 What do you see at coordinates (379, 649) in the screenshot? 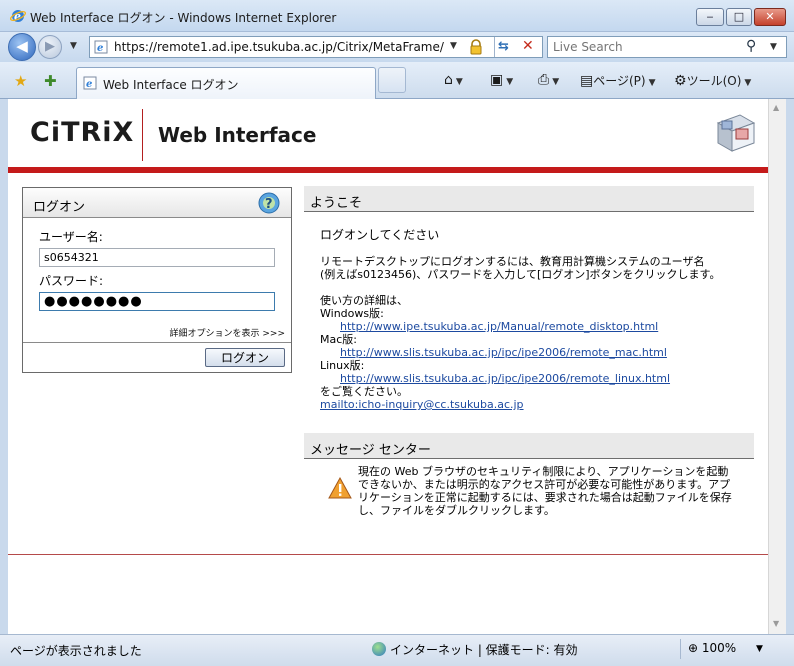
I see `globe-icon` at bounding box center [379, 649].